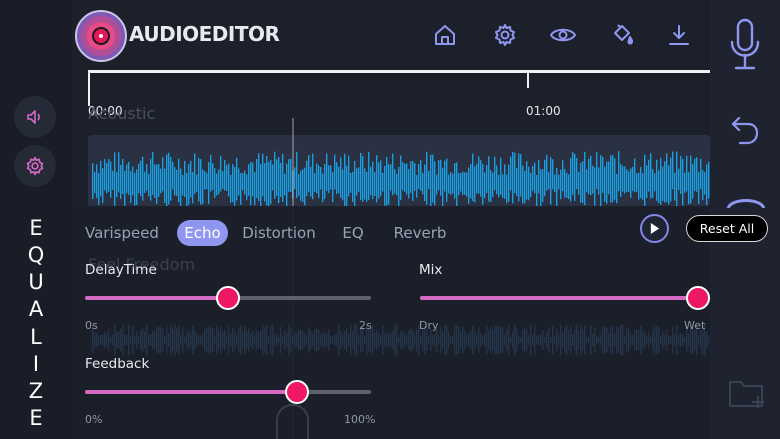  Describe the element at coordinates (745, 45) in the screenshot. I see `microphone-icon` at that location.